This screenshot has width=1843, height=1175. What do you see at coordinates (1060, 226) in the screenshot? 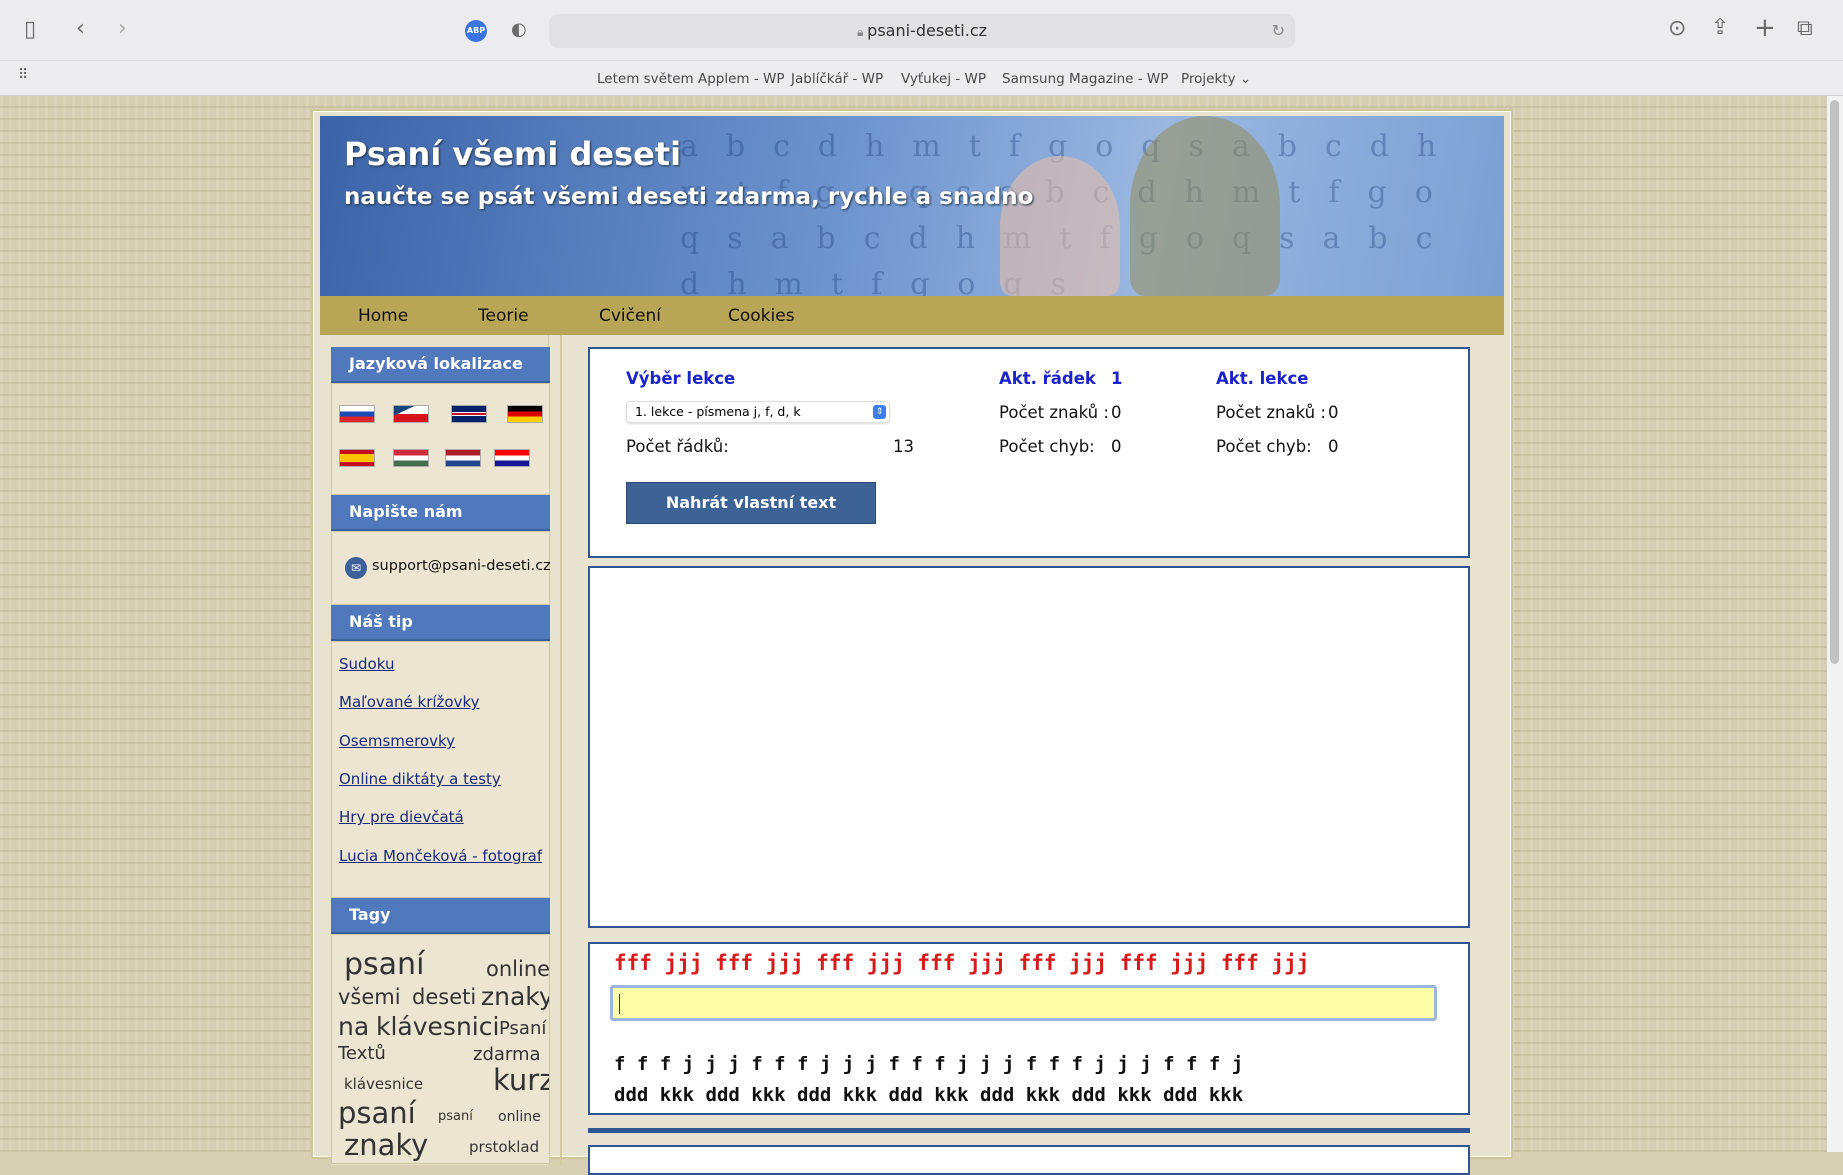
I see `girl-illustration` at bounding box center [1060, 226].